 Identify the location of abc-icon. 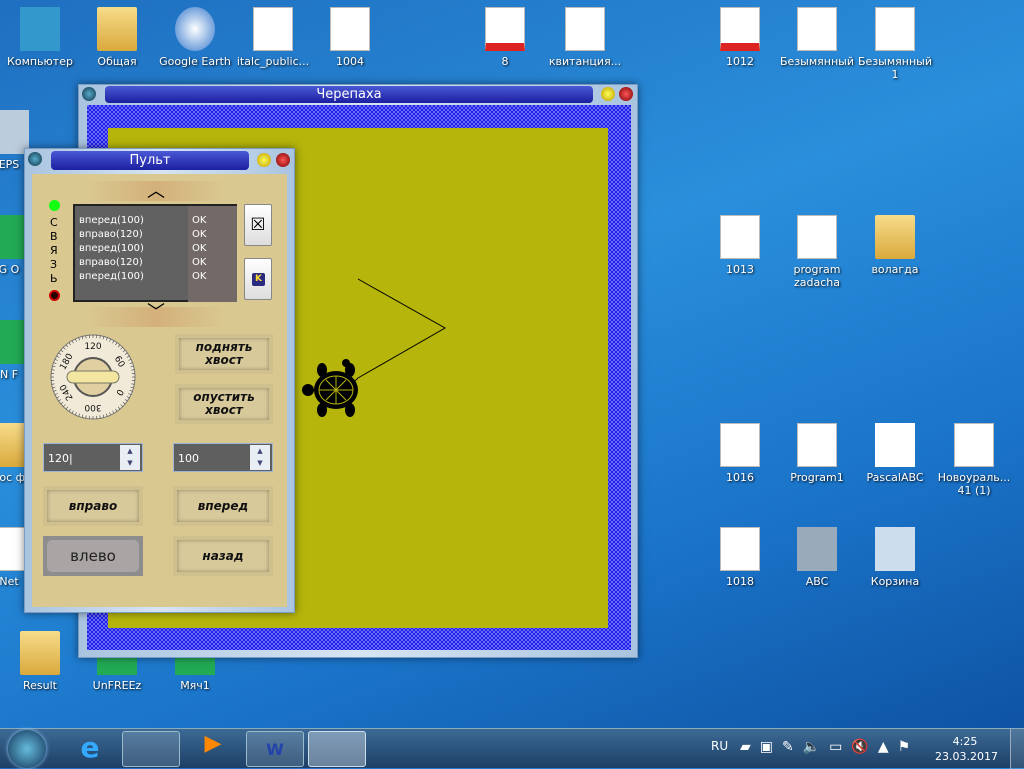
(895, 445).